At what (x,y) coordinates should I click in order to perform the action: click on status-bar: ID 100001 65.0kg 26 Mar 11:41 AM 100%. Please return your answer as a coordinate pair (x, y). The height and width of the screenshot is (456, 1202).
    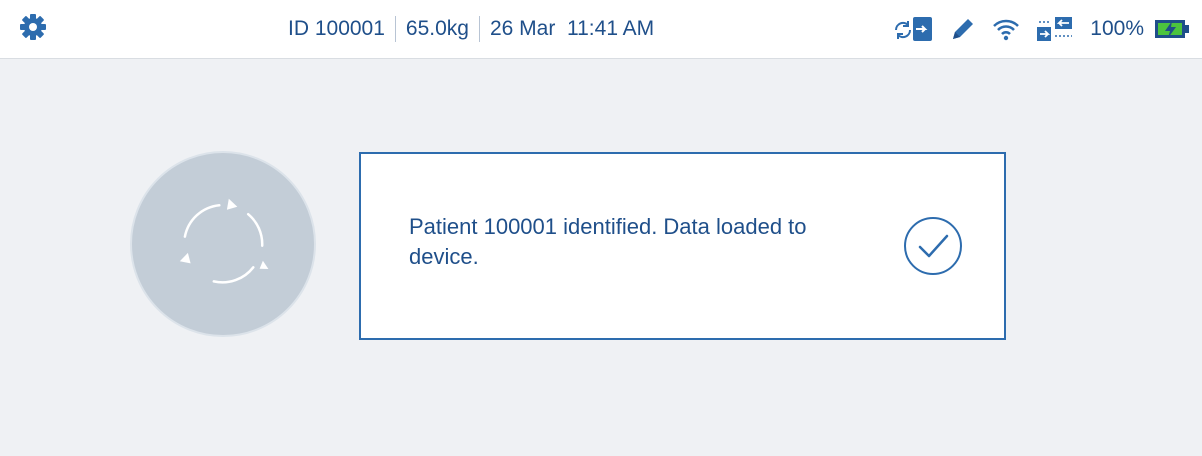
    Looking at the image, I should click on (601, 29).